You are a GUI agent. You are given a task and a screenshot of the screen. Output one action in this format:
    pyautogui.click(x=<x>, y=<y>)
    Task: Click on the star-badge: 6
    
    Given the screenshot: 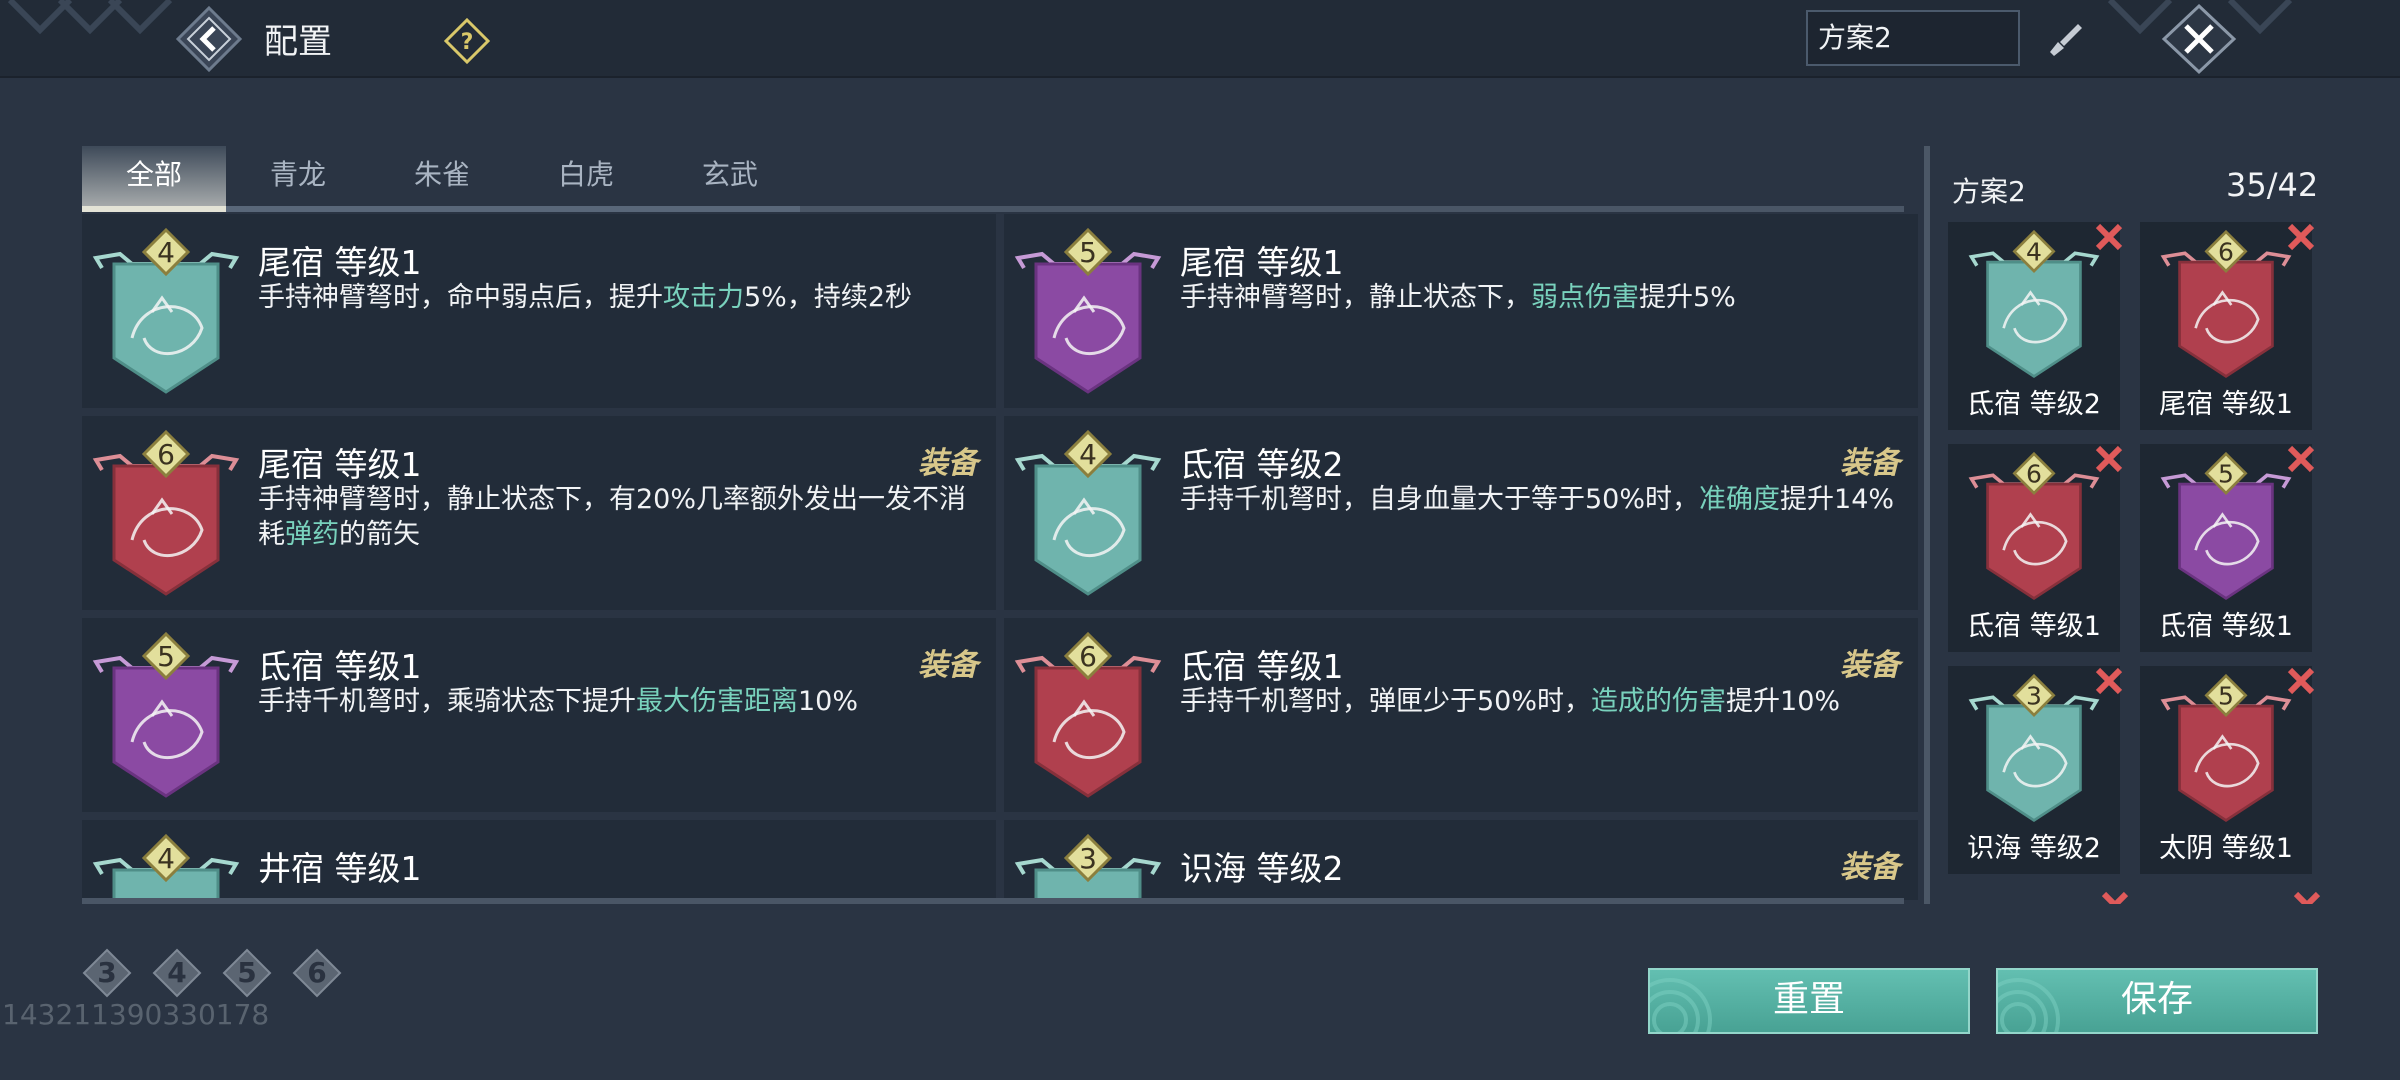 What is the action you would take?
    pyautogui.click(x=1088, y=715)
    